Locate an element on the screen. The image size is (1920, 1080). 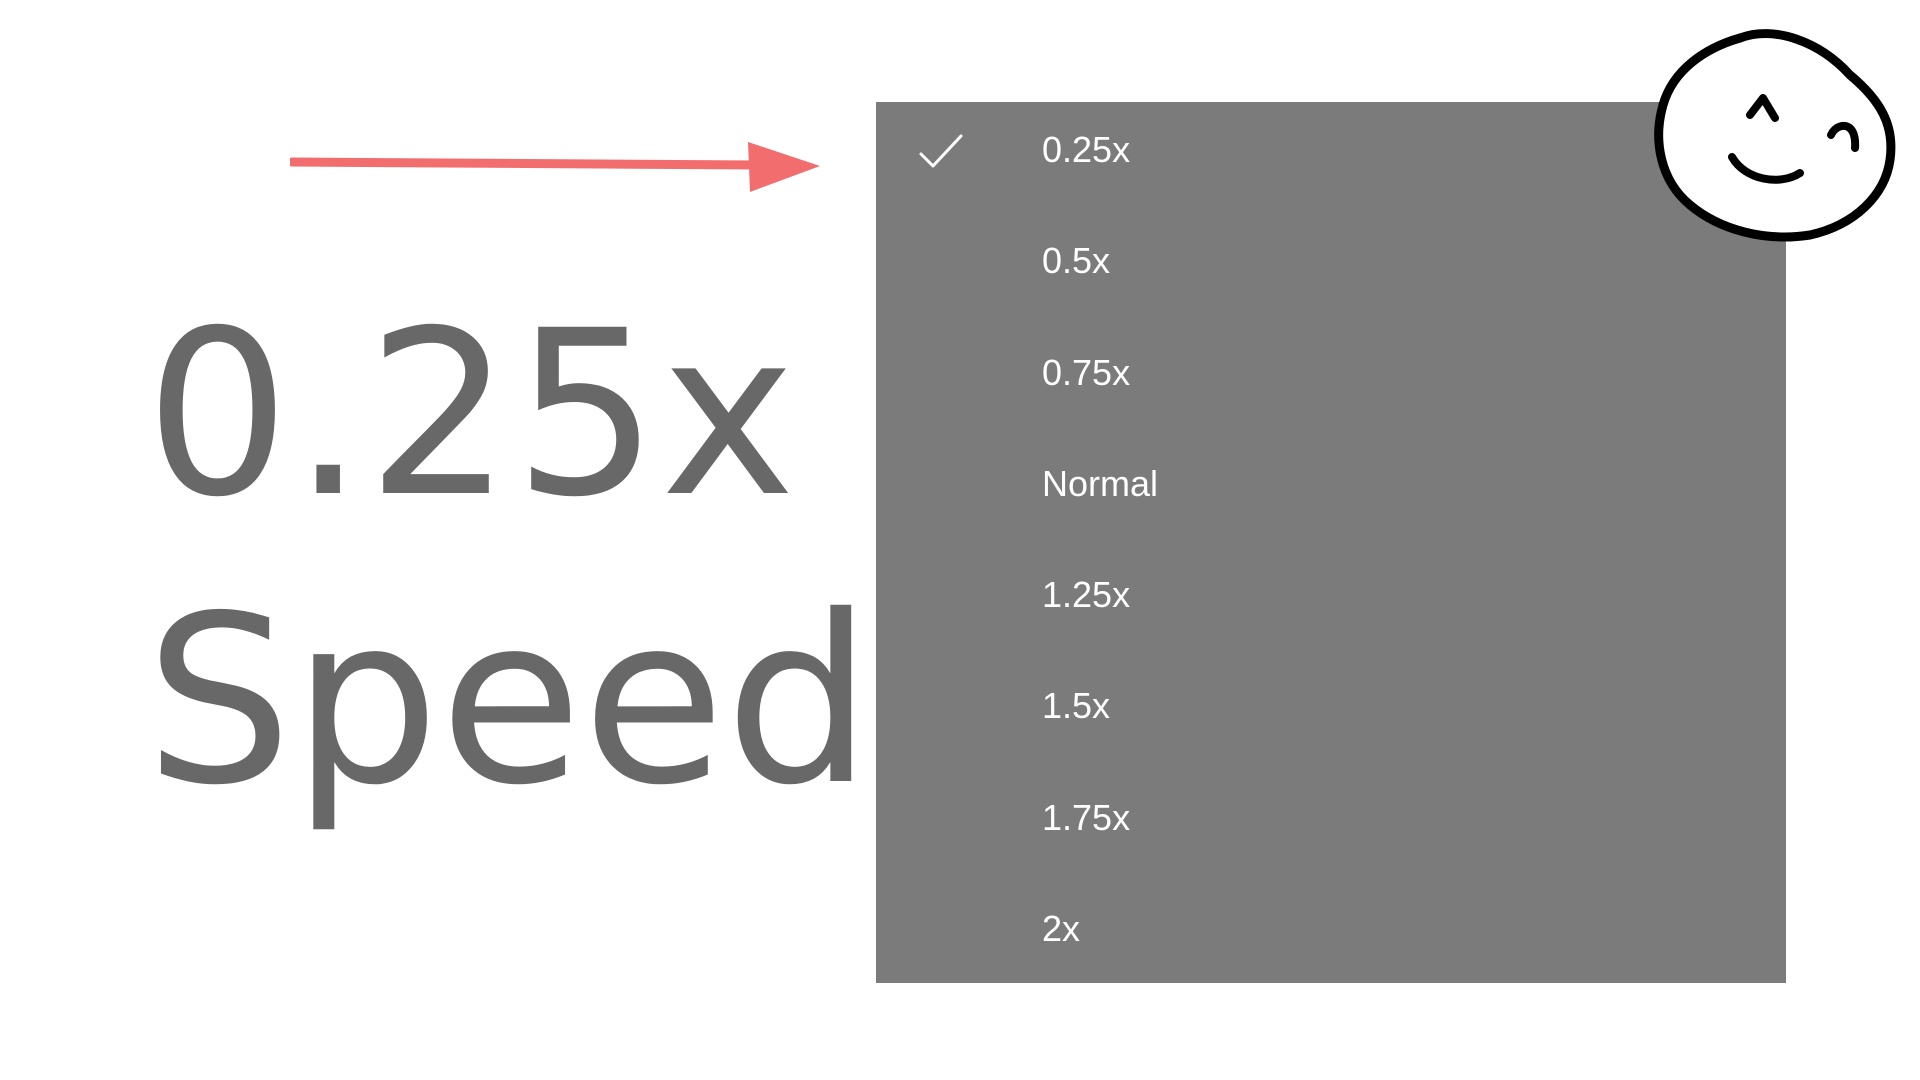
speed-option-1-5x: 1.5x is located at coordinates (1331, 713).